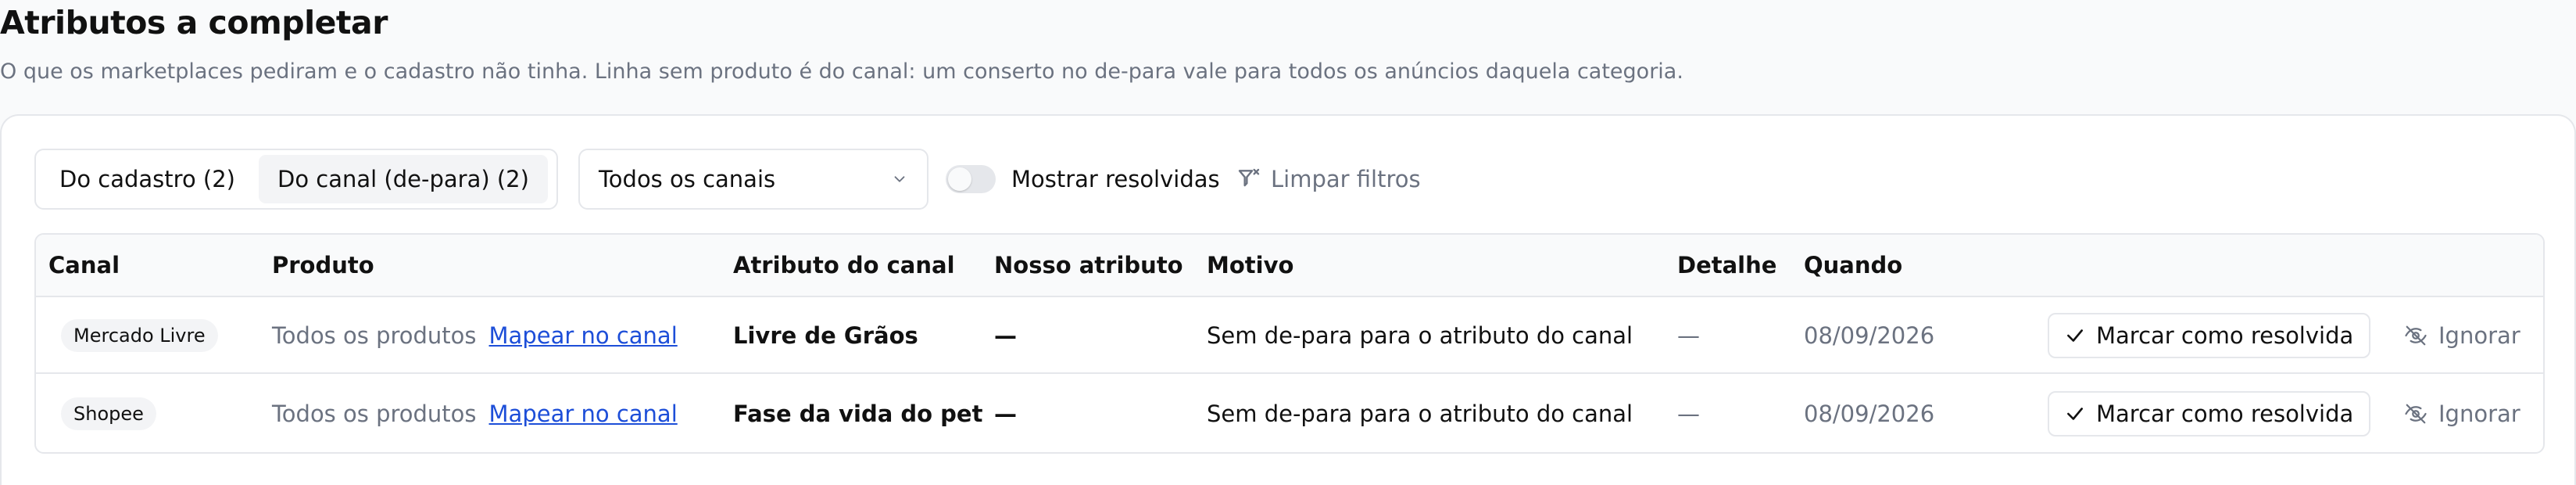 Image resolution: width=2576 pixels, height=485 pixels. Describe the element at coordinates (139, 335) in the screenshot. I see `channel-badge: Mercado Livre` at that location.